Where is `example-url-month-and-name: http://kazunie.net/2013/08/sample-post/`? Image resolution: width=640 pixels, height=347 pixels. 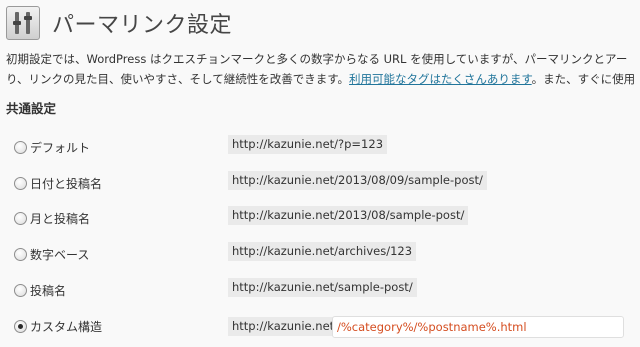 example-url-month-and-name: http://kazunie.net/2013/08/sample-post/ is located at coordinates (348, 215).